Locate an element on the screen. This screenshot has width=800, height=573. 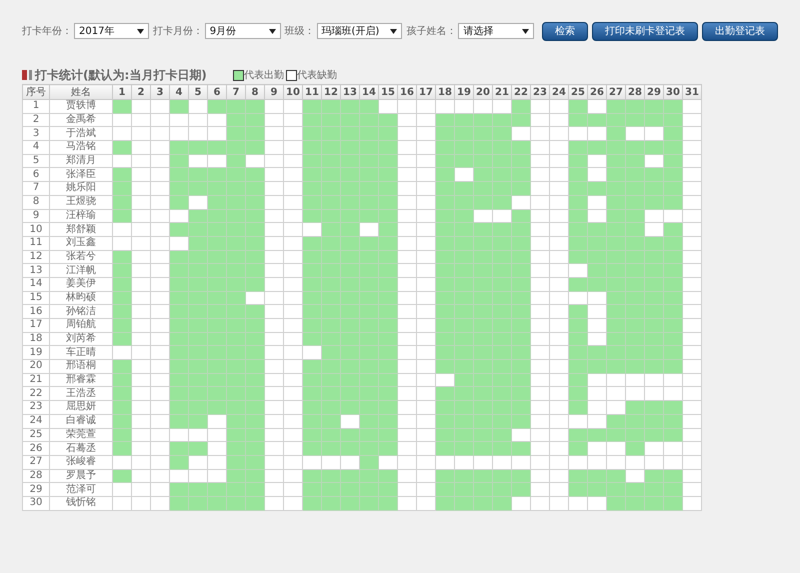
column-header: 25 is located at coordinates (578, 92).